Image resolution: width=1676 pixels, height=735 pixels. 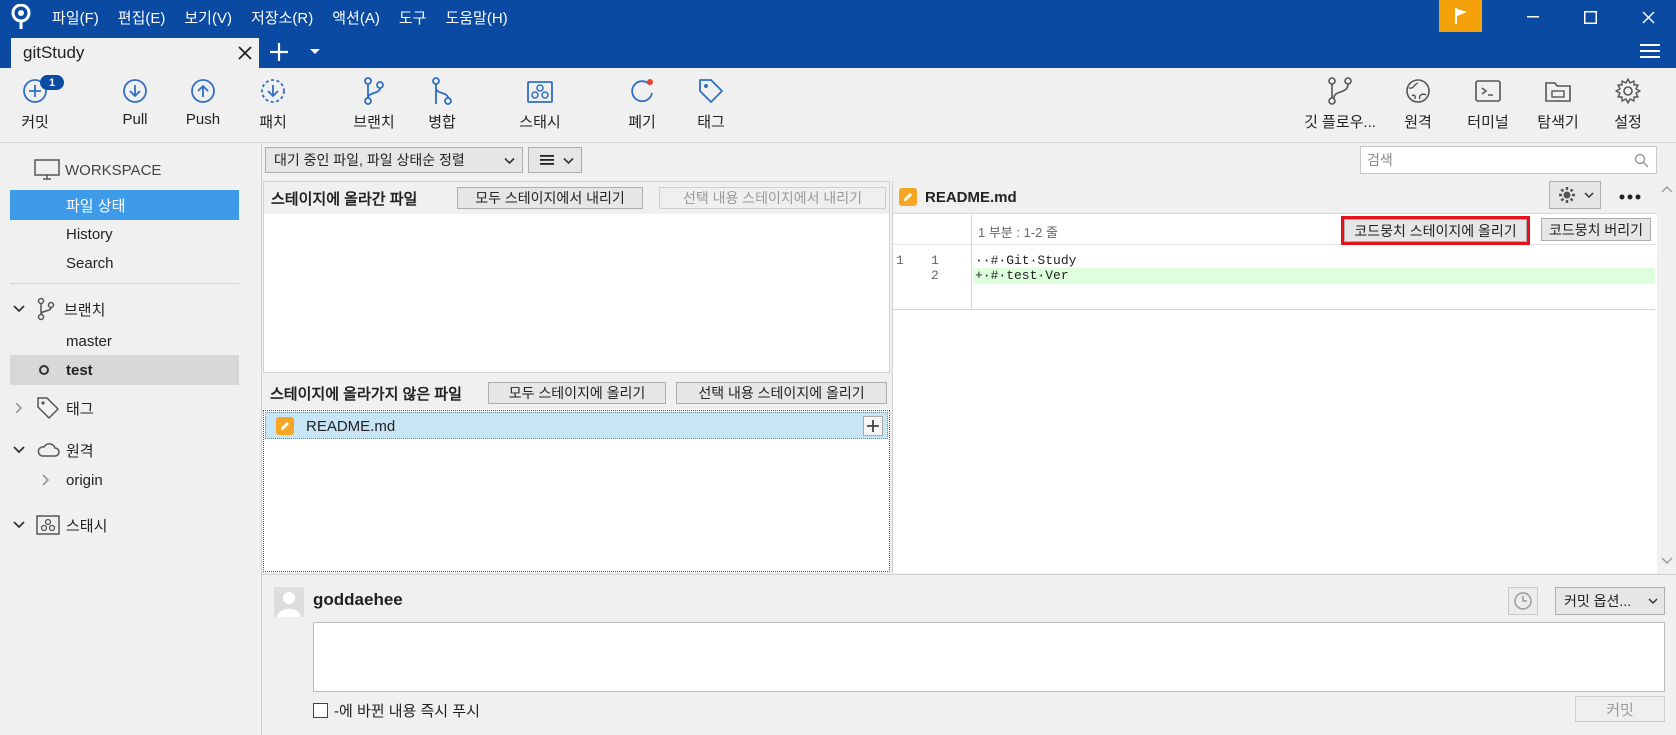 What do you see at coordinates (124, 370) in the screenshot?
I see `sidebar-item-test: test` at bounding box center [124, 370].